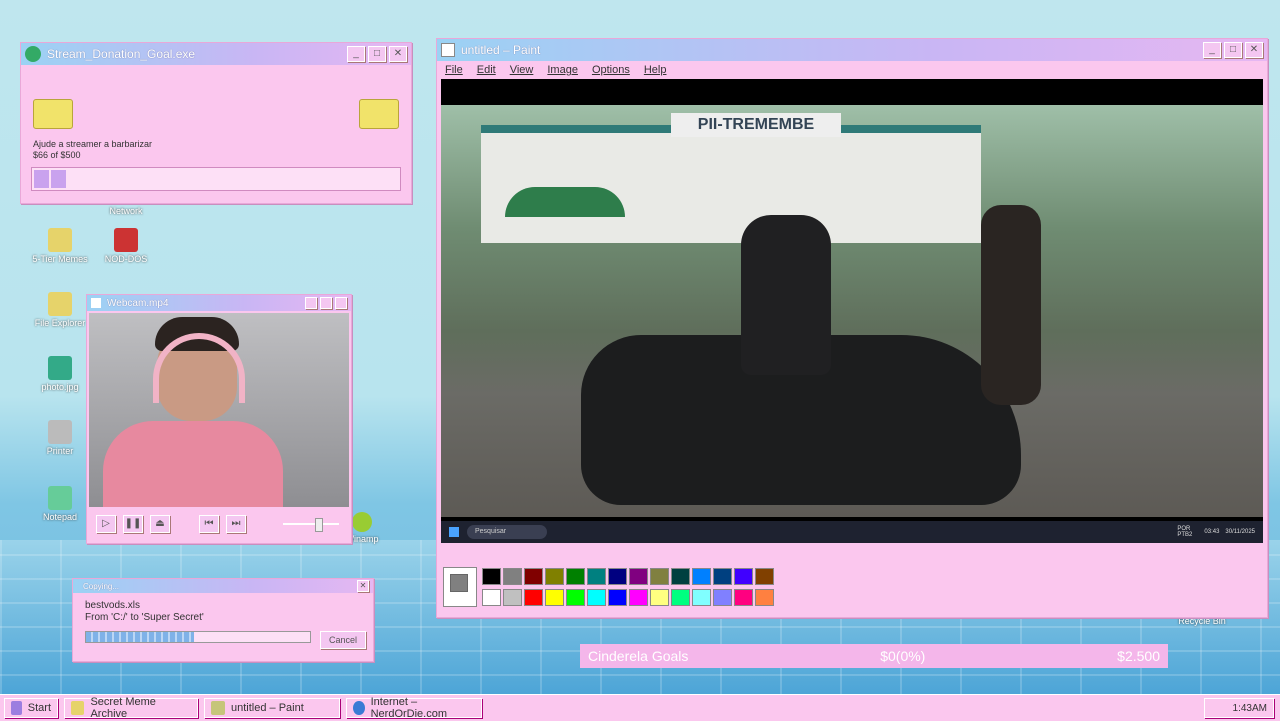  What do you see at coordinates (359, 708) in the screenshot?
I see `internet-icon` at bounding box center [359, 708].